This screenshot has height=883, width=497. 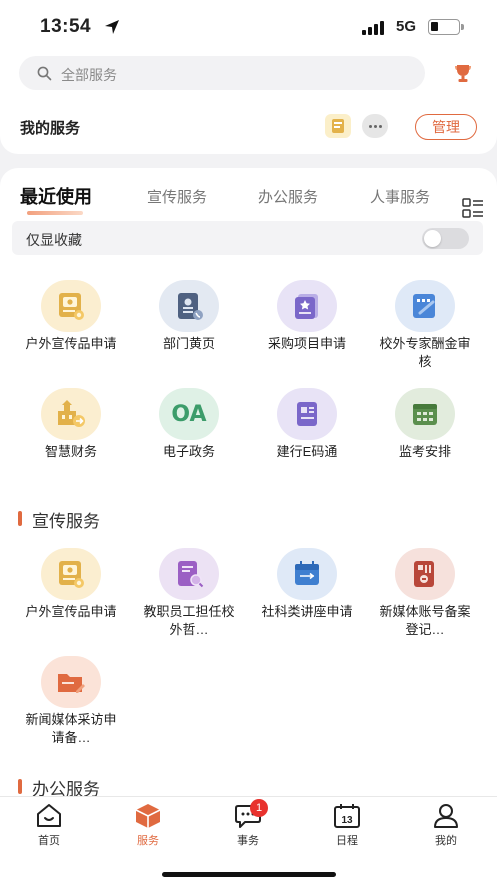 What do you see at coordinates (424, 451) in the screenshot?
I see `service-label: 监考安排` at bounding box center [424, 451].